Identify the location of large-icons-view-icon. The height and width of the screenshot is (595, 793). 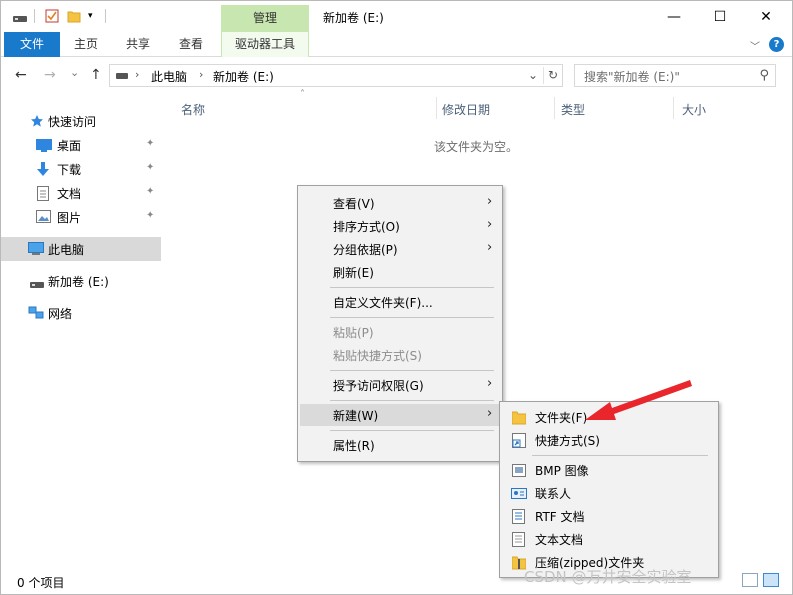
(771, 580).